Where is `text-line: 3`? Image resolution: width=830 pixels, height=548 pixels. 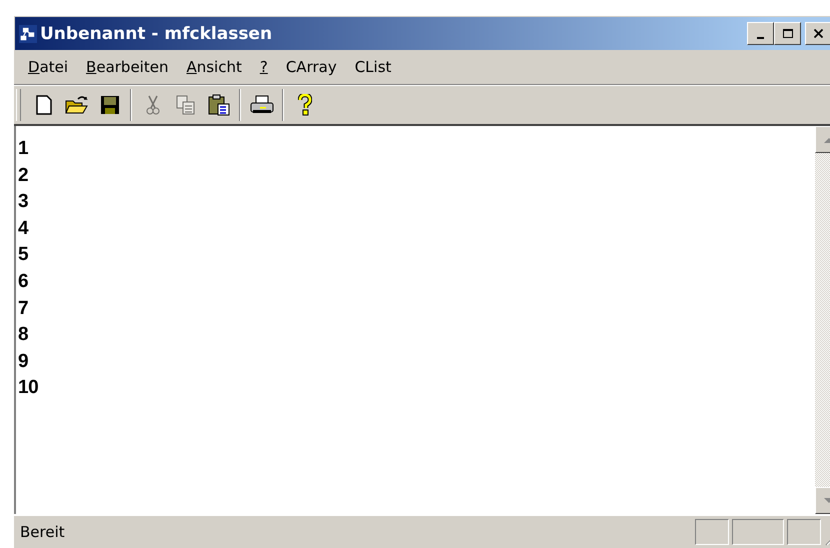
text-line: 3 is located at coordinates (23, 202).